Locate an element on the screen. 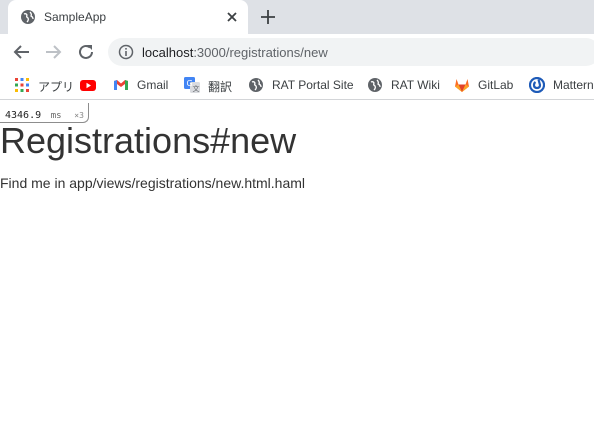  bookmark-rat-wiki: RAT Wiki is located at coordinates (404, 85).